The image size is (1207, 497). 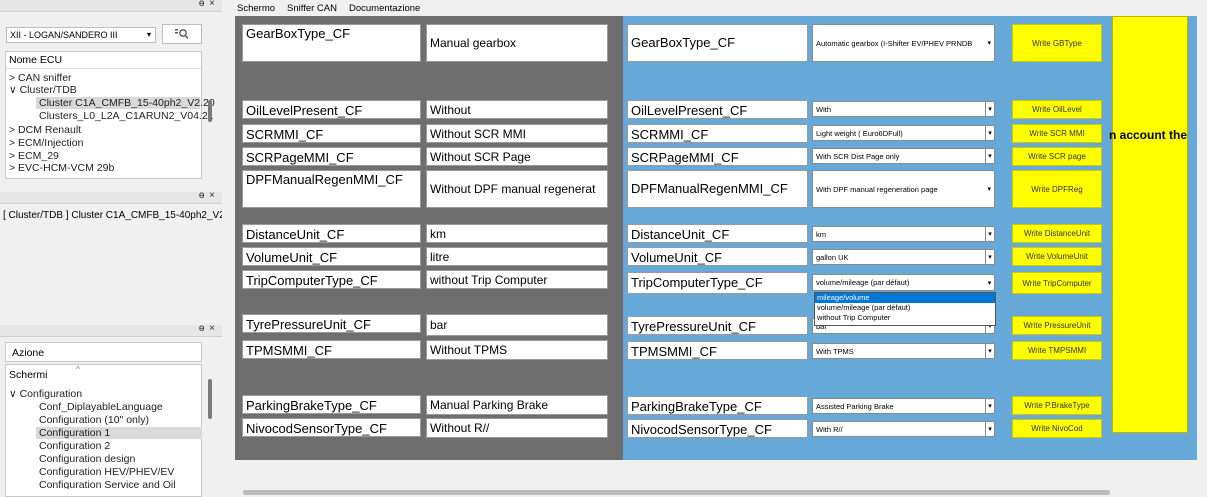 What do you see at coordinates (64, 35) in the screenshot?
I see `vehicle-select-value: XII - LOGAN/SANDERO III` at bounding box center [64, 35].